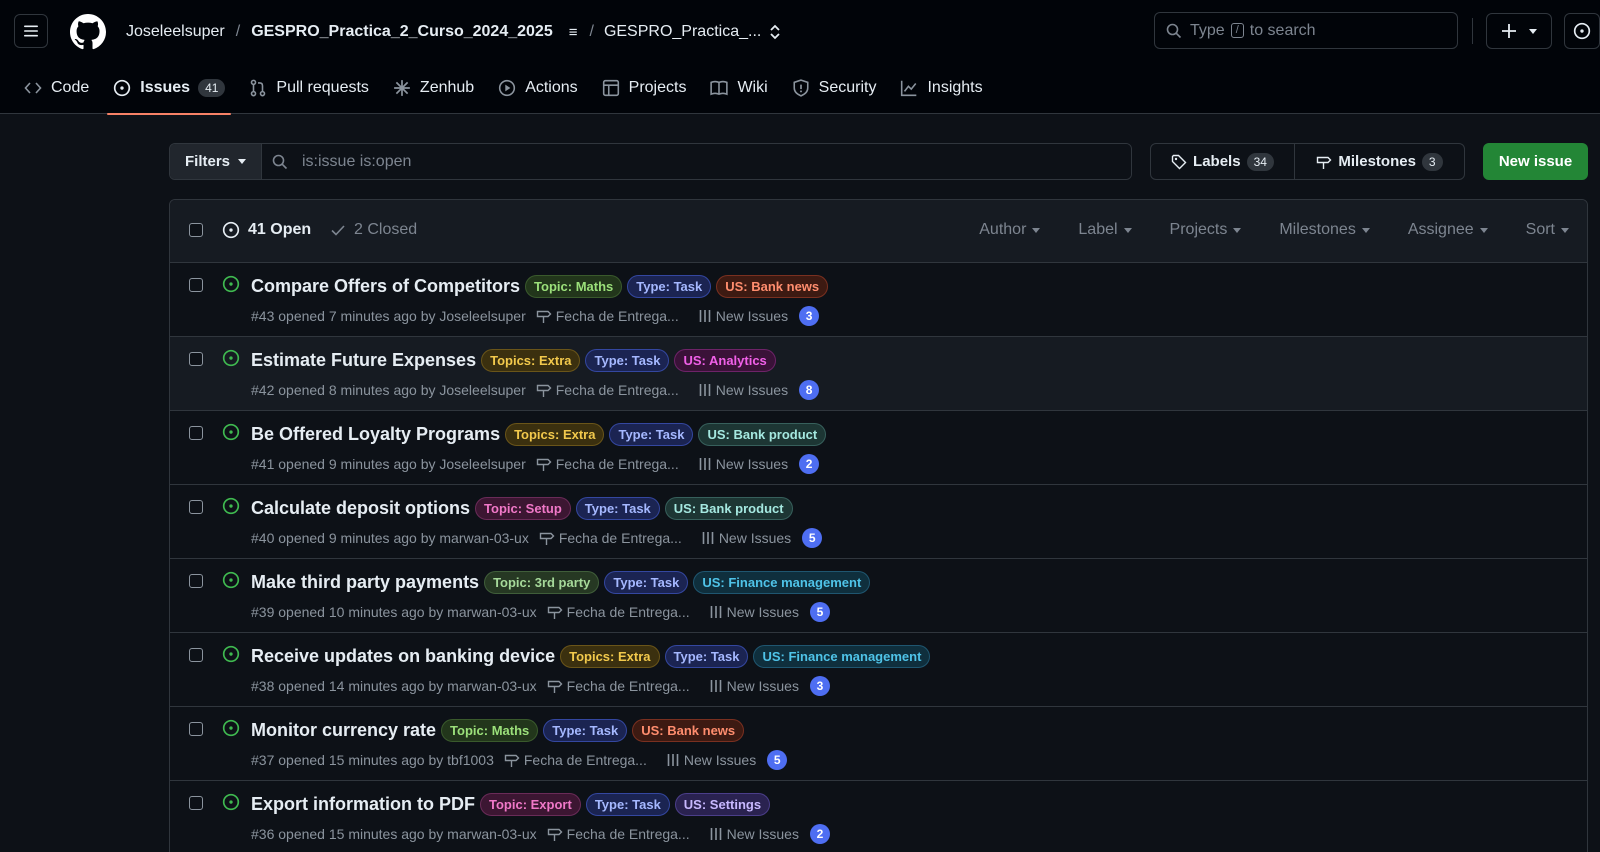  What do you see at coordinates (216, 161) in the screenshot?
I see `filters-button: Filters` at bounding box center [216, 161].